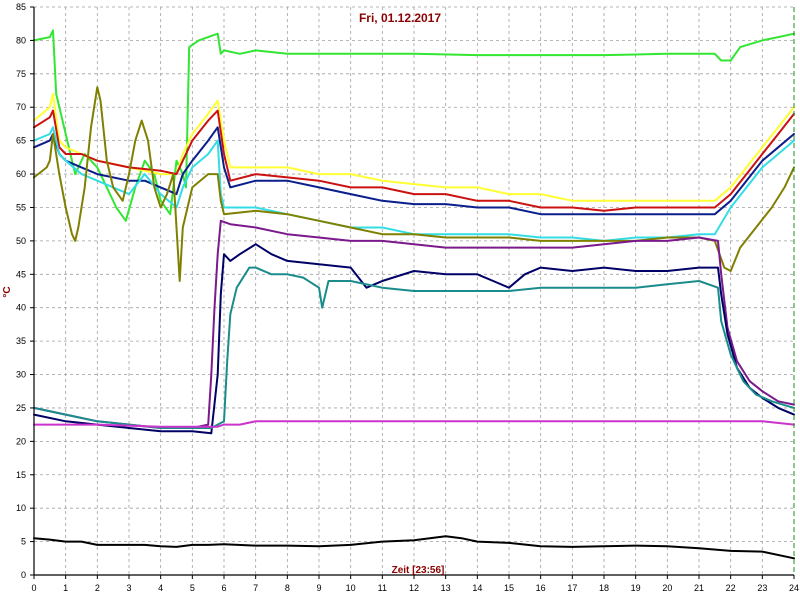 The width and height of the screenshot is (800, 600). Describe the element at coordinates (318, 588) in the screenshot. I see `x-tick-label: 9` at that location.